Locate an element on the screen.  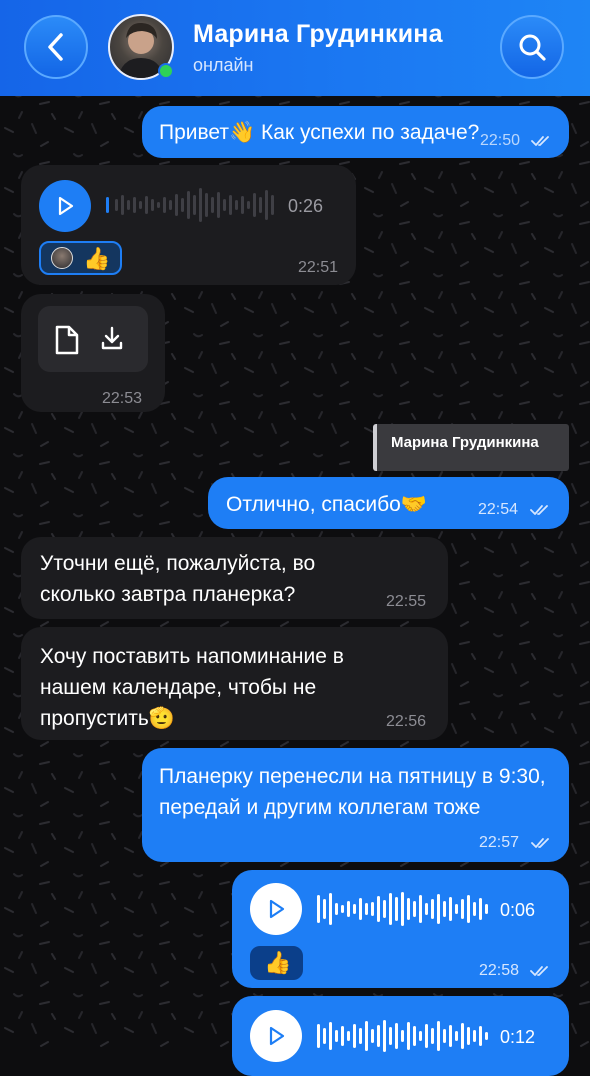
file-attachment is located at coordinates (93, 339).